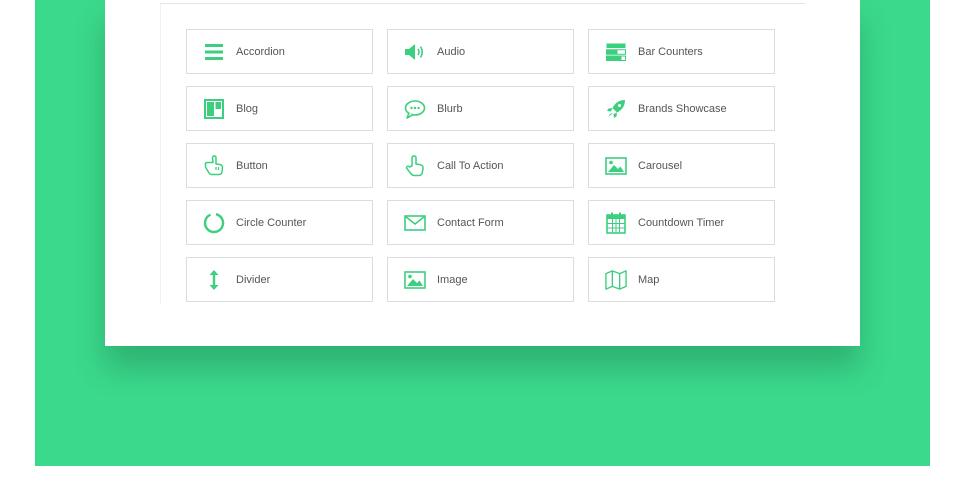  Describe the element at coordinates (260, 51) in the screenshot. I see `module-label: Accordion` at that location.